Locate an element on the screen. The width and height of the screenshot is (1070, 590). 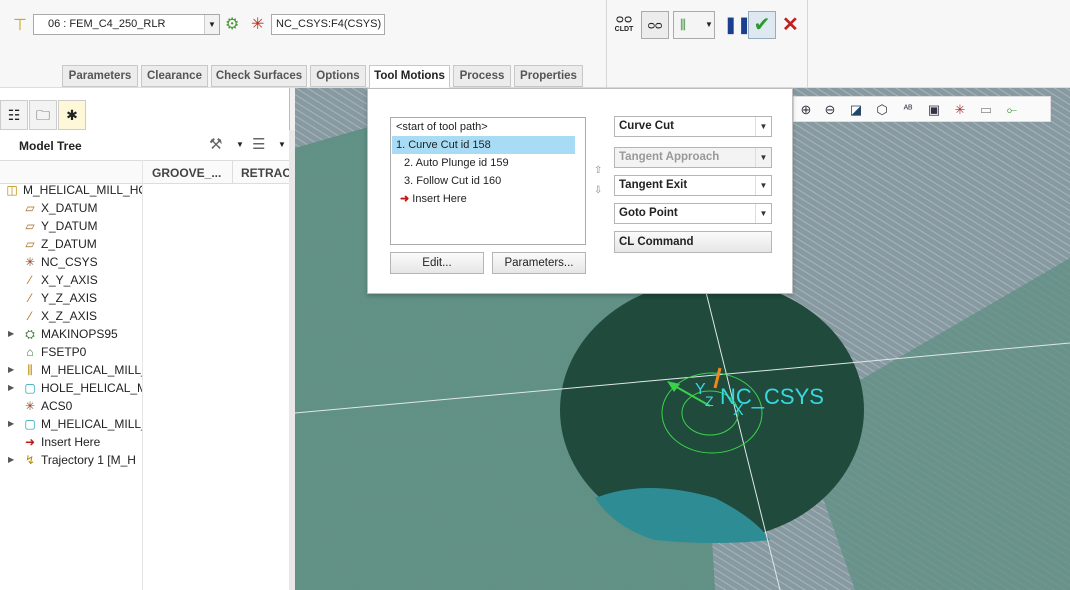
curve-cut-label: Curve Cut is located at coordinates (646, 126).